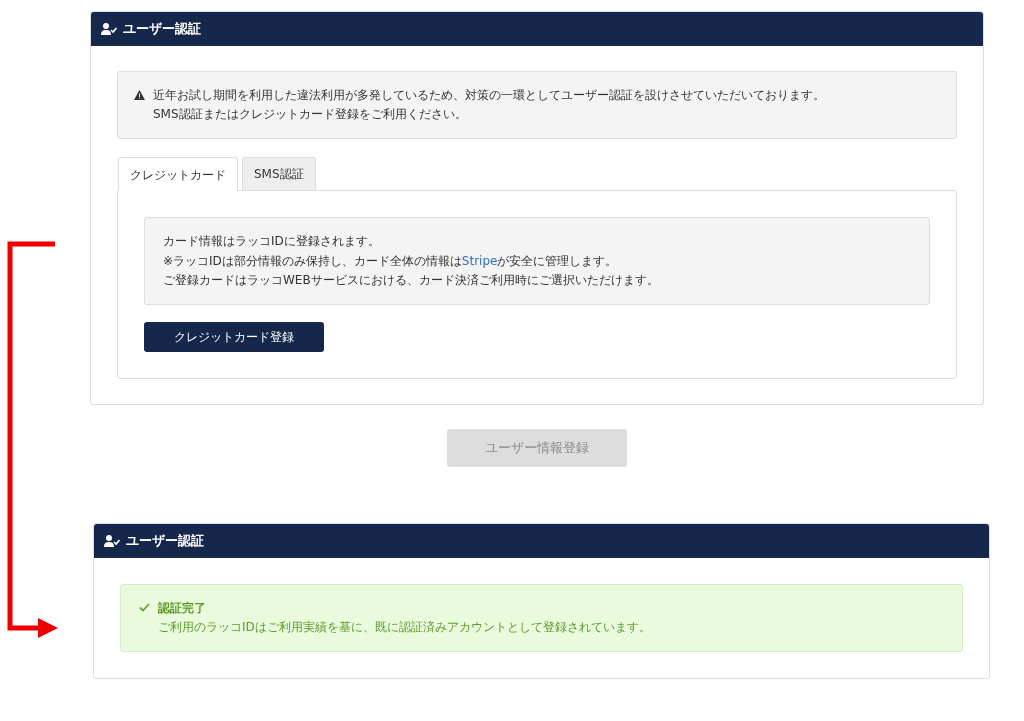 The image size is (1024, 721). Describe the element at coordinates (182, 608) in the screenshot. I see `status-title: 認証完了` at that location.